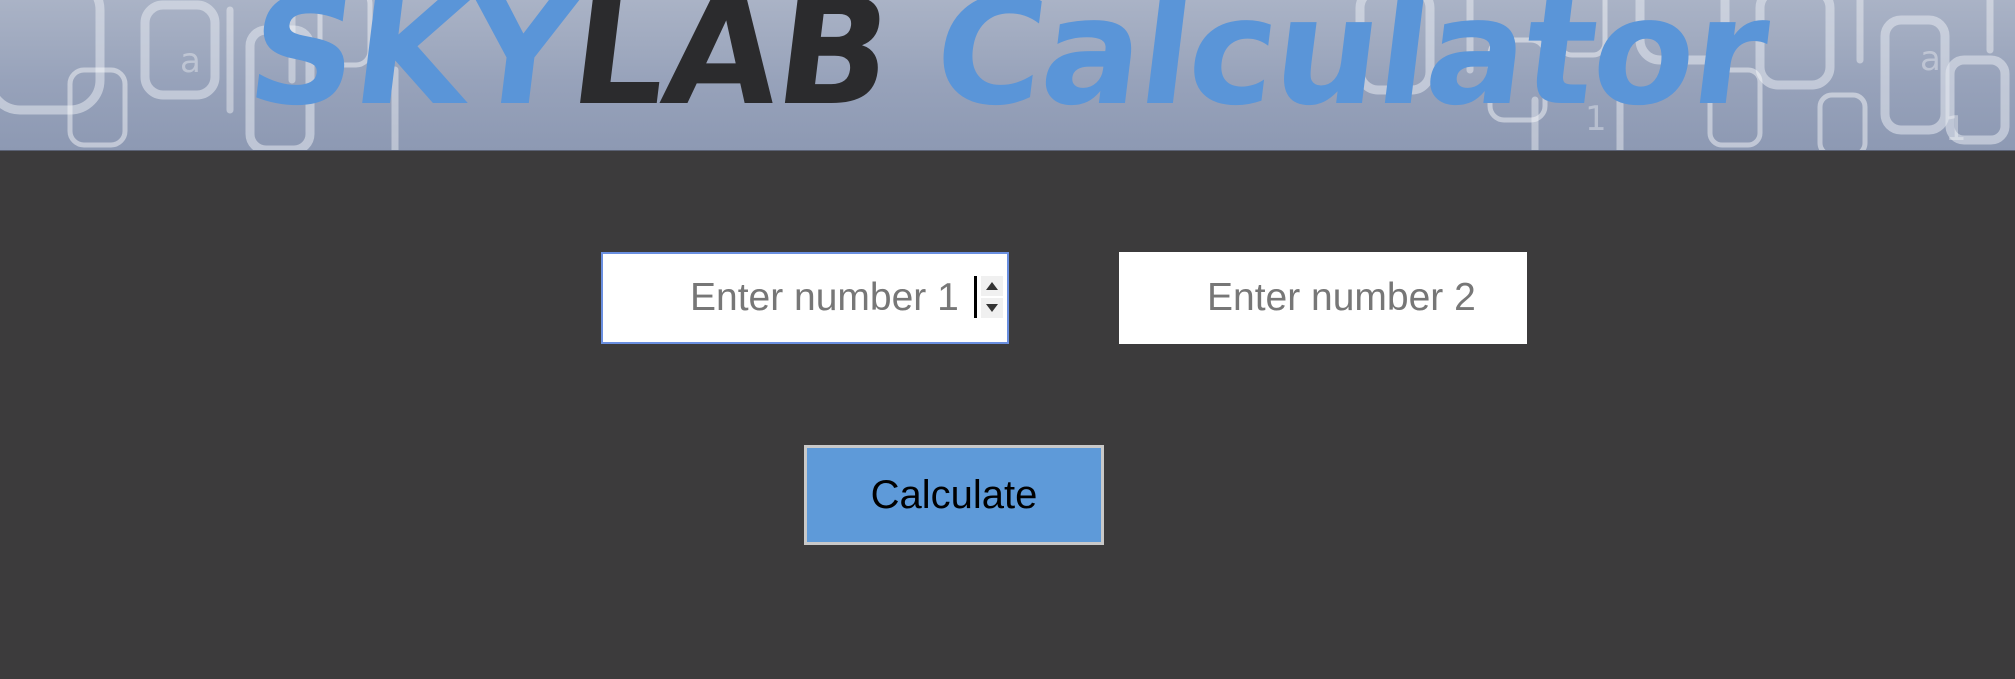  Describe the element at coordinates (975, 297) in the screenshot. I see `text-caret` at that location.